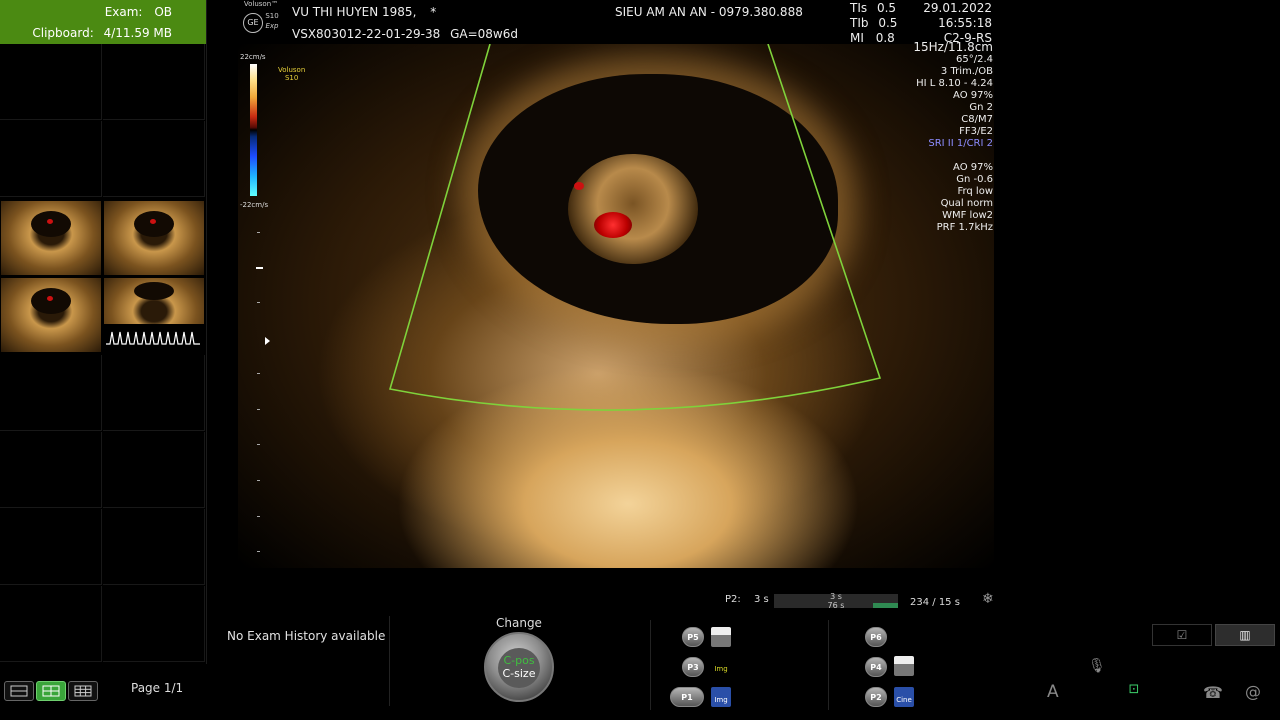  What do you see at coordinates (163, 12) in the screenshot?
I see `exam-value: OB` at bounding box center [163, 12].